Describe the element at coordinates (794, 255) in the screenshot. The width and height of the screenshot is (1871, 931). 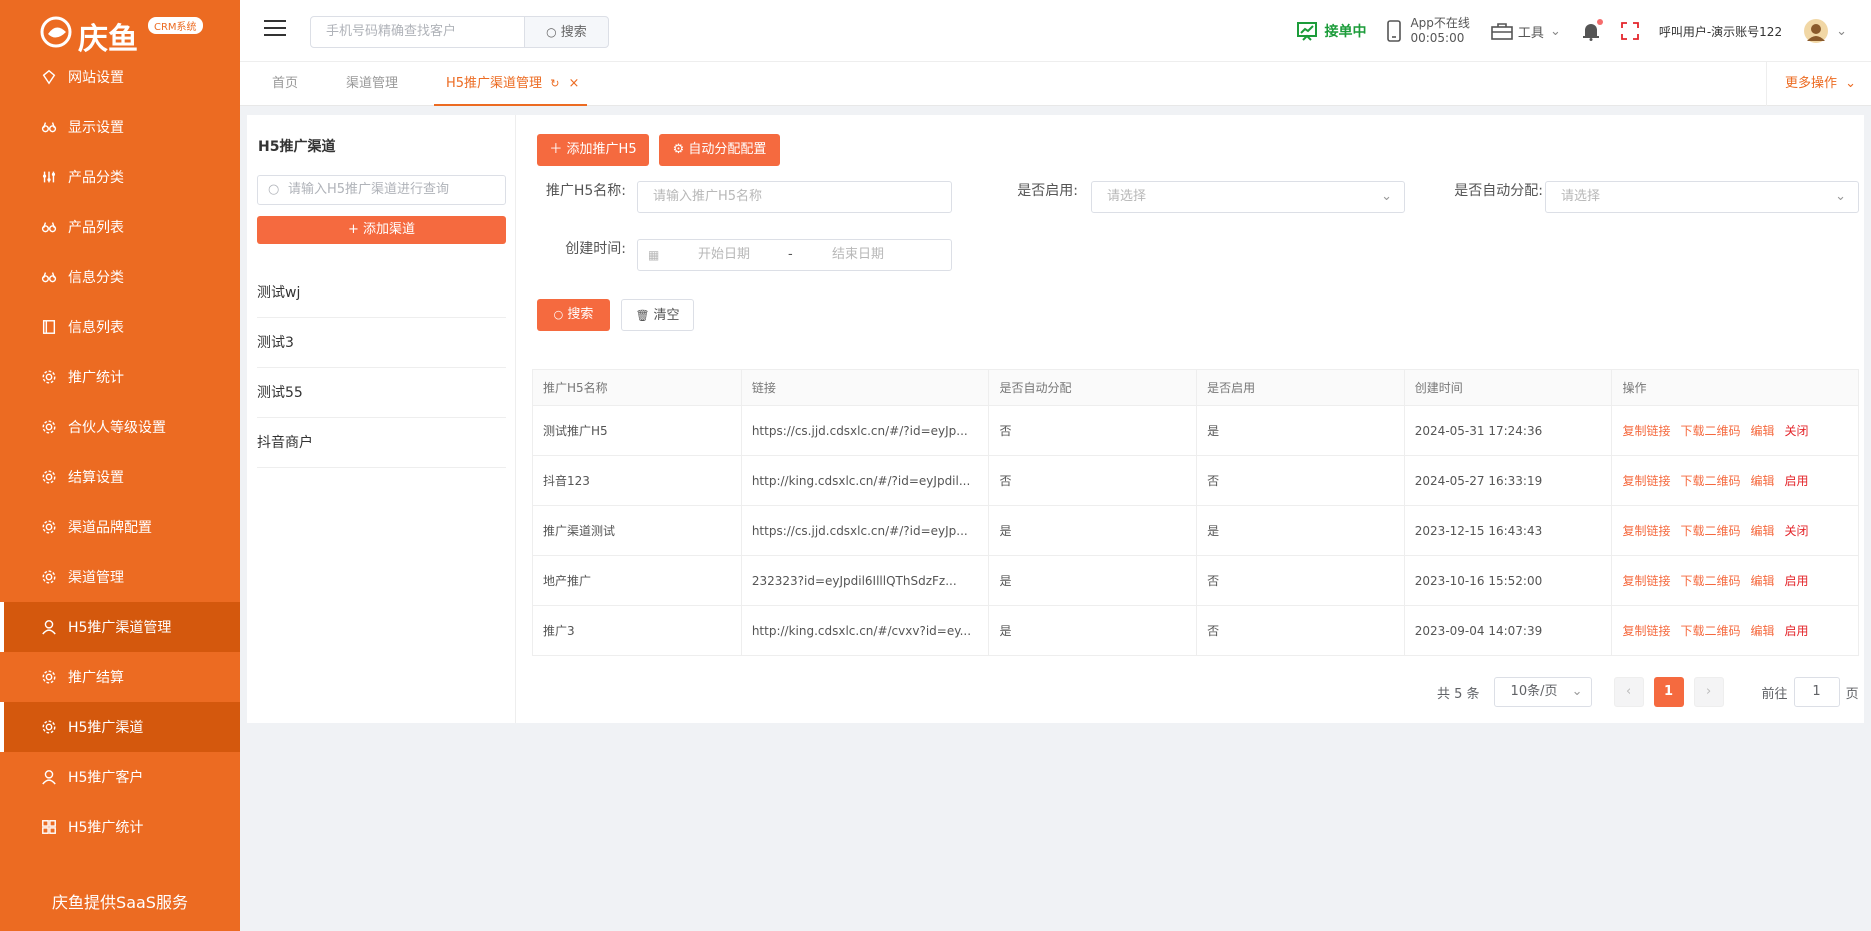
I see `date-range-picker: ▦ 开始日期 - 结束日期` at that location.